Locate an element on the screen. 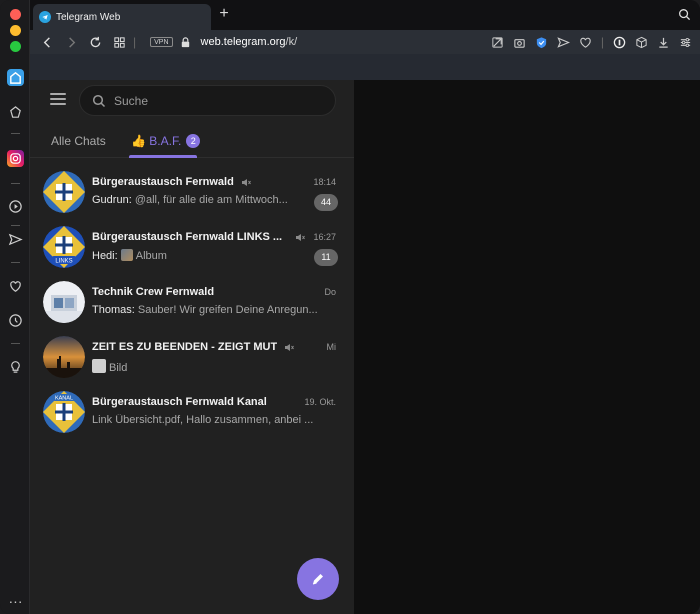  url-host: web.telegram.org is located at coordinates (243, 42).